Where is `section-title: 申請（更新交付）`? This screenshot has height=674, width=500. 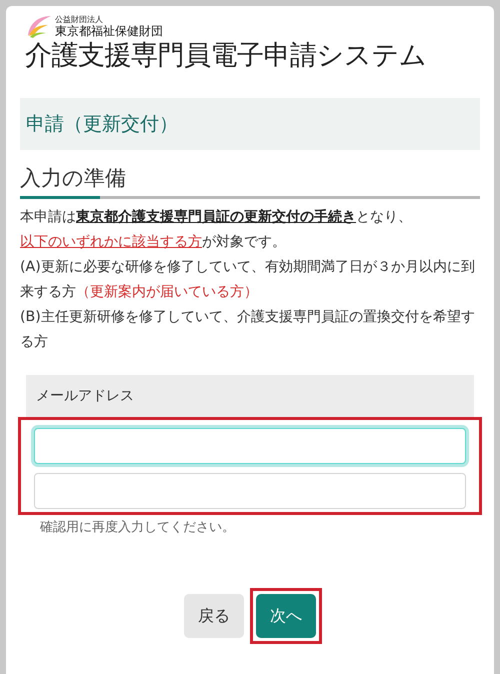 section-title: 申請（更新交付） is located at coordinates (102, 124).